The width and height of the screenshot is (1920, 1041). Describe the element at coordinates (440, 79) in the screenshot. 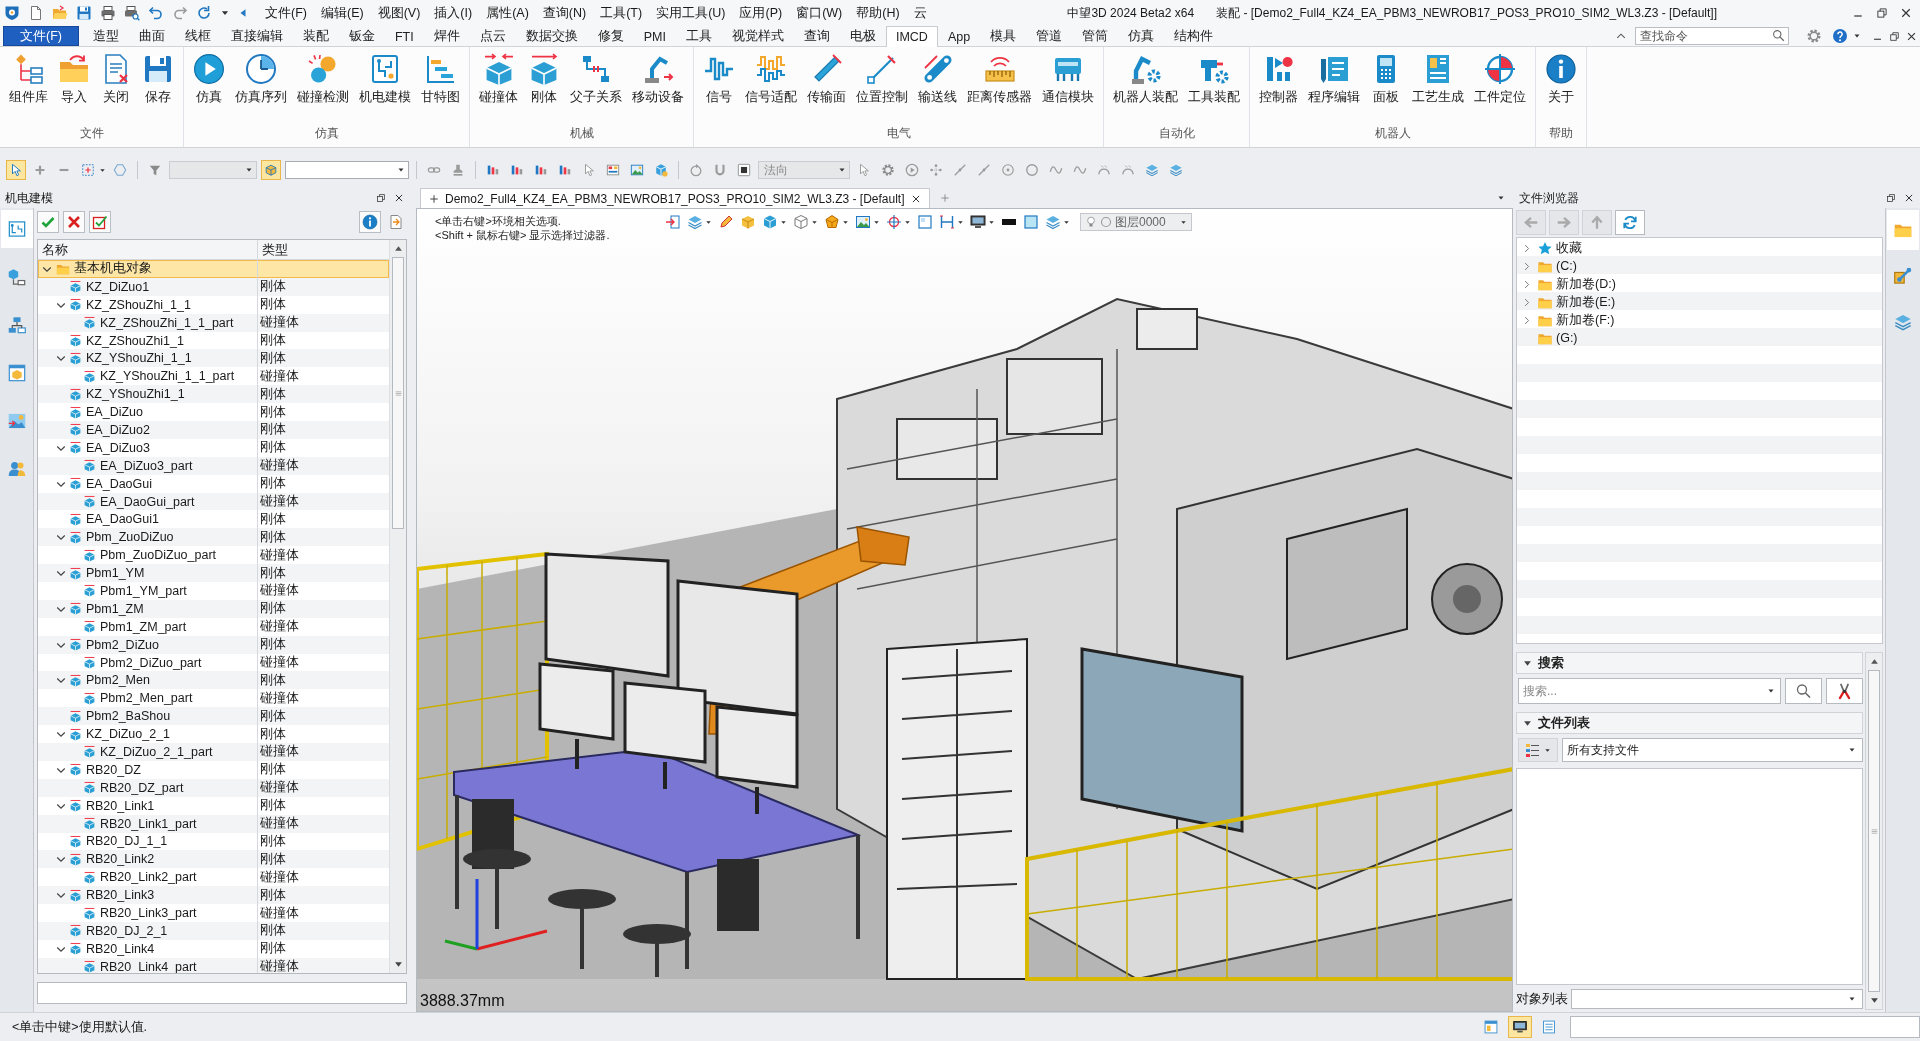

I see `ribbon-button: 甘特图` at that location.